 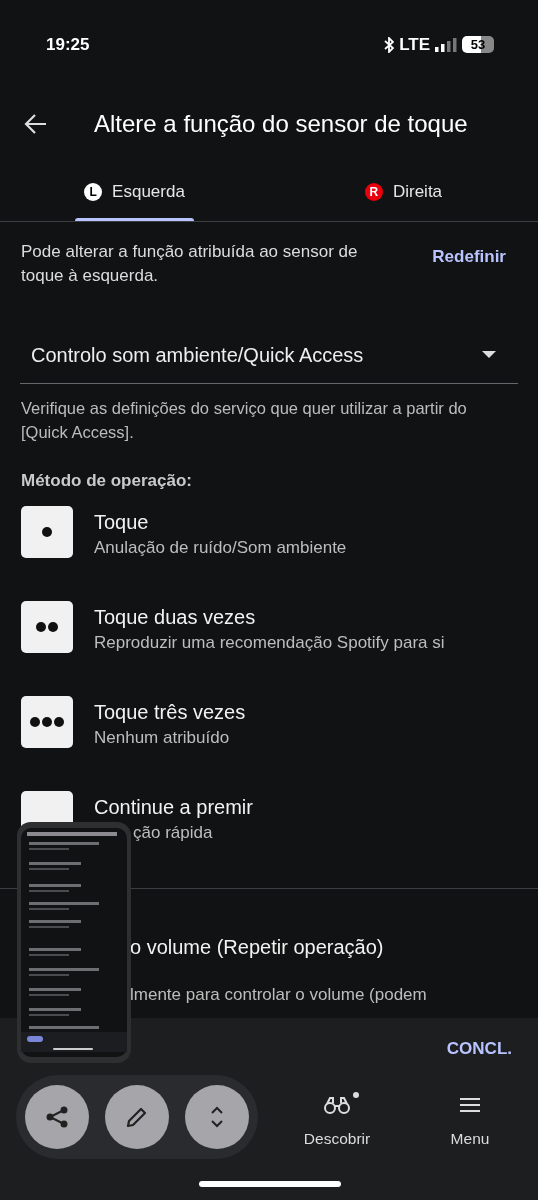 What do you see at coordinates (337, 1123) in the screenshot?
I see `nav-item: Descobrir` at bounding box center [337, 1123].